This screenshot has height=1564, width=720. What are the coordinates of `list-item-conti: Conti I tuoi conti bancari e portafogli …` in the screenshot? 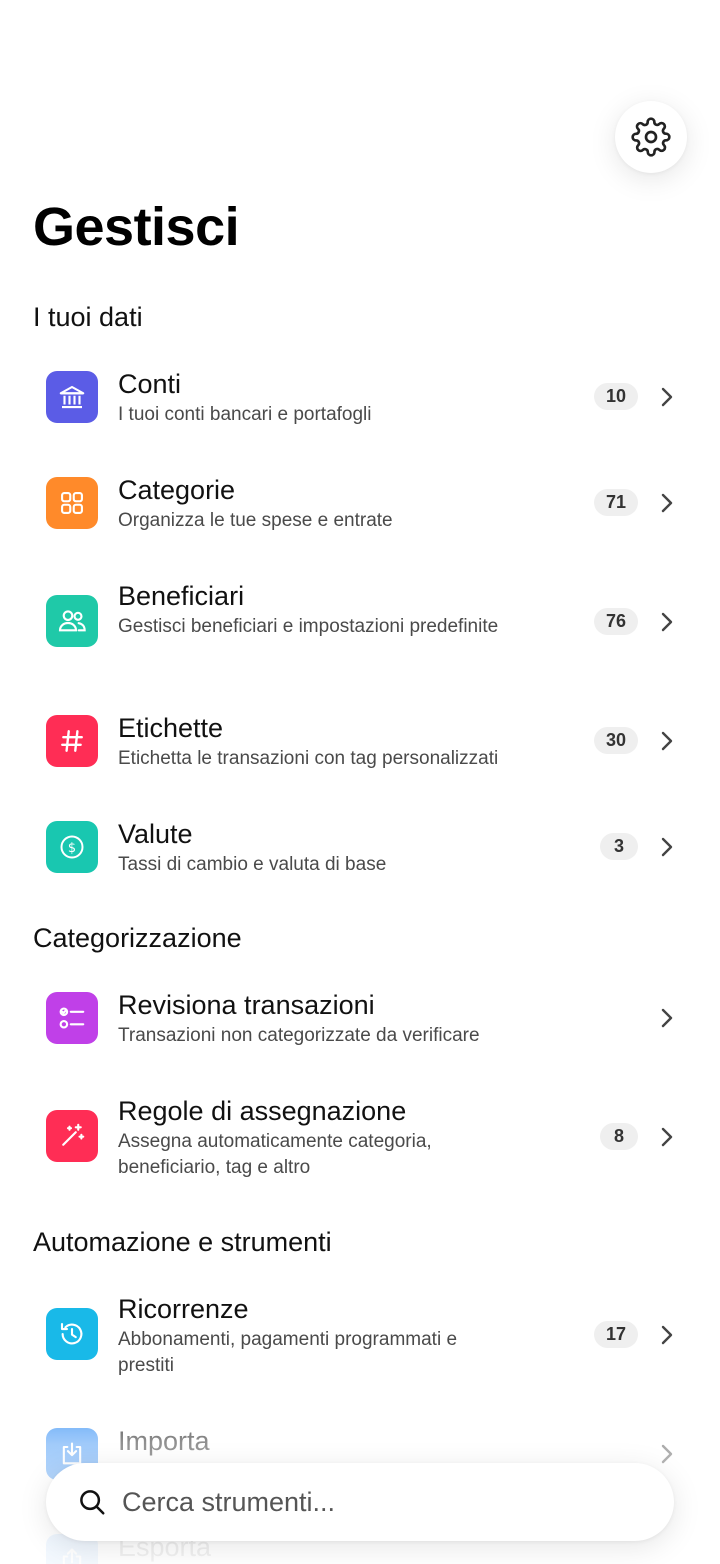 It's located at (360, 397).